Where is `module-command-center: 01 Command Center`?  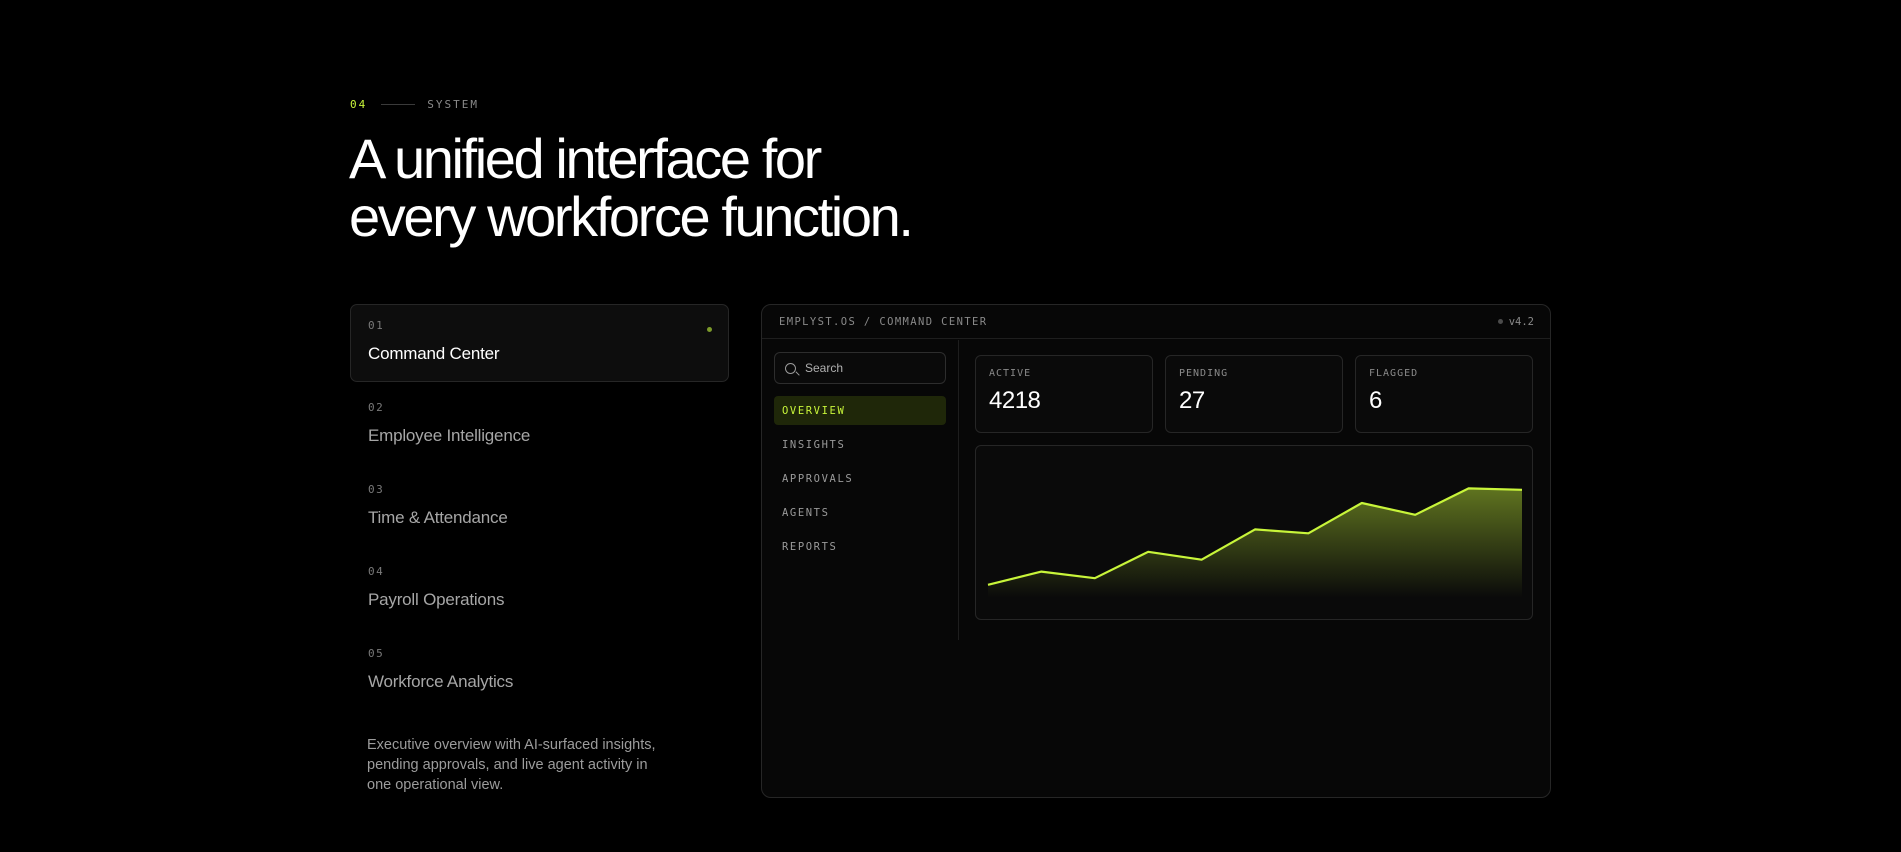 module-command-center: 01 Command Center is located at coordinates (539, 343).